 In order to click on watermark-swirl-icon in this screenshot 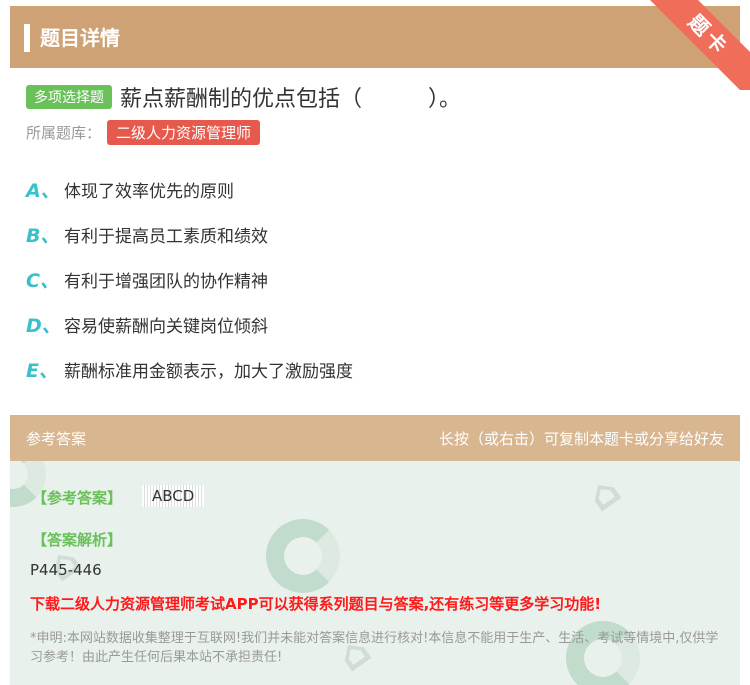, I will do `click(303, 556)`.